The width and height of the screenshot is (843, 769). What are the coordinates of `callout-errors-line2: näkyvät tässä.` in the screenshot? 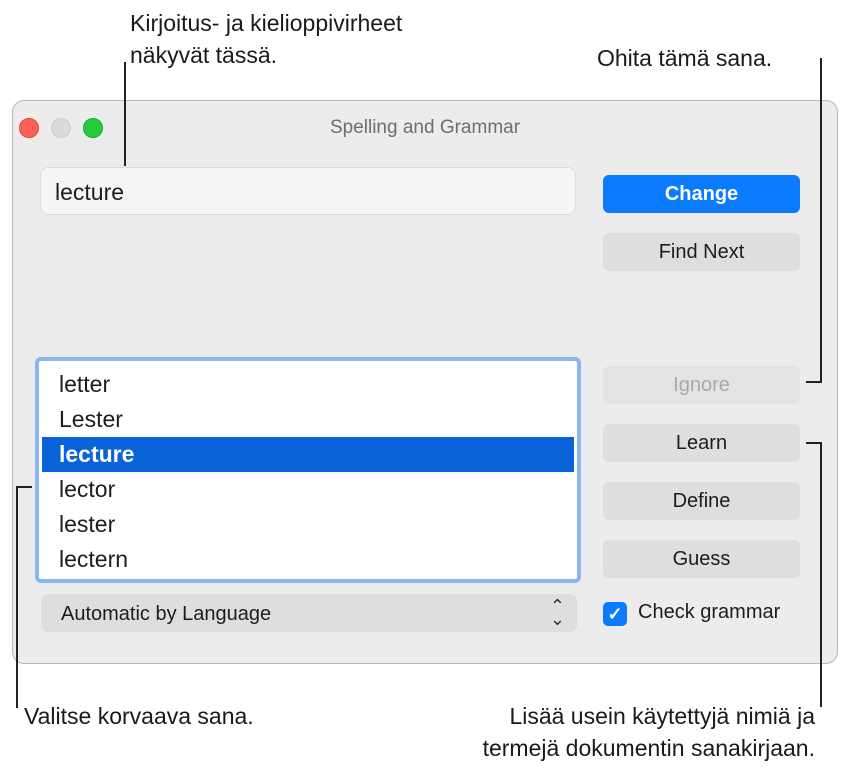 It's located at (204, 55).